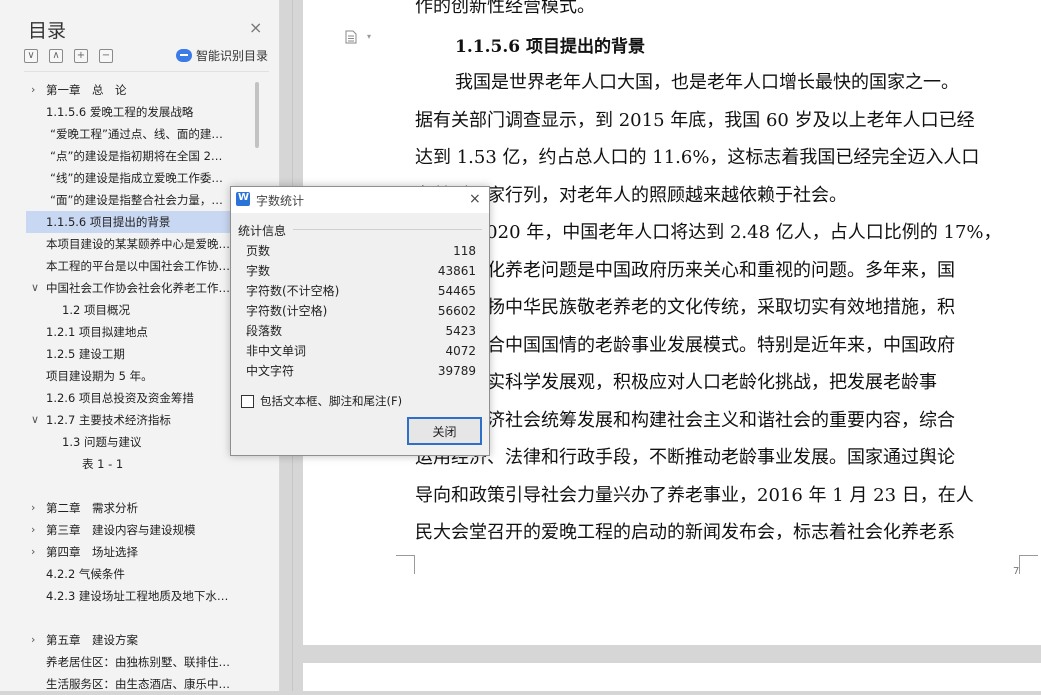  I want to click on stat-row: 段落数 5423, so click(361, 331).